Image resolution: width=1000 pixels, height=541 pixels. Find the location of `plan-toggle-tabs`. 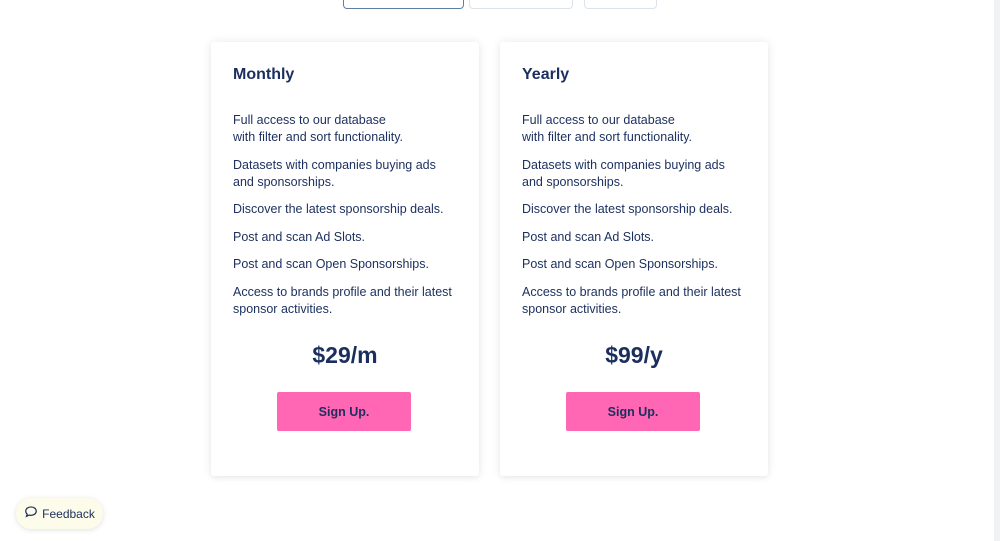

plan-toggle-tabs is located at coordinates (500, 5).